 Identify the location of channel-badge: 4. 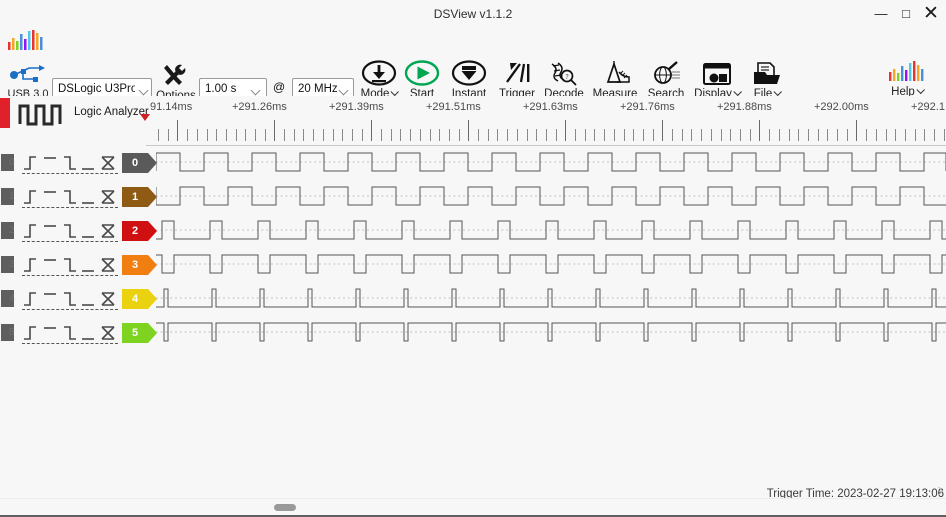
(139, 299).